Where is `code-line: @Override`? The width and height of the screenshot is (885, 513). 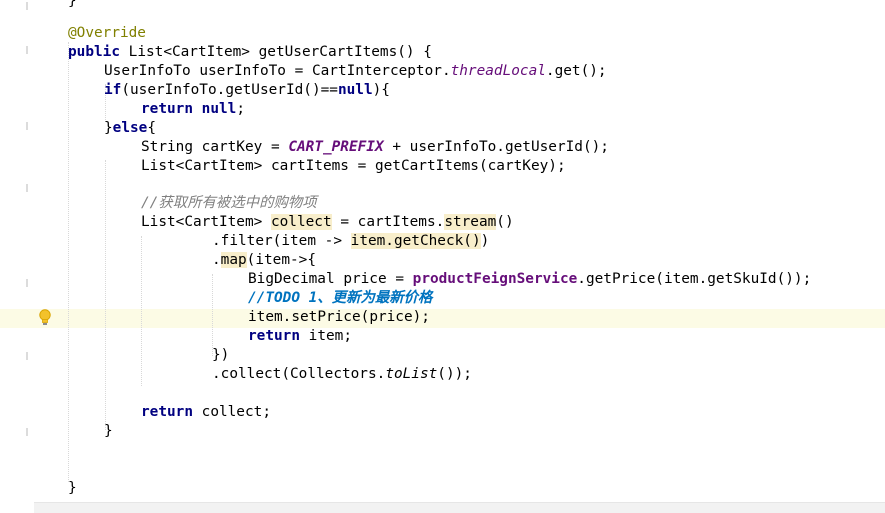
code-line: @Override is located at coordinates (107, 33).